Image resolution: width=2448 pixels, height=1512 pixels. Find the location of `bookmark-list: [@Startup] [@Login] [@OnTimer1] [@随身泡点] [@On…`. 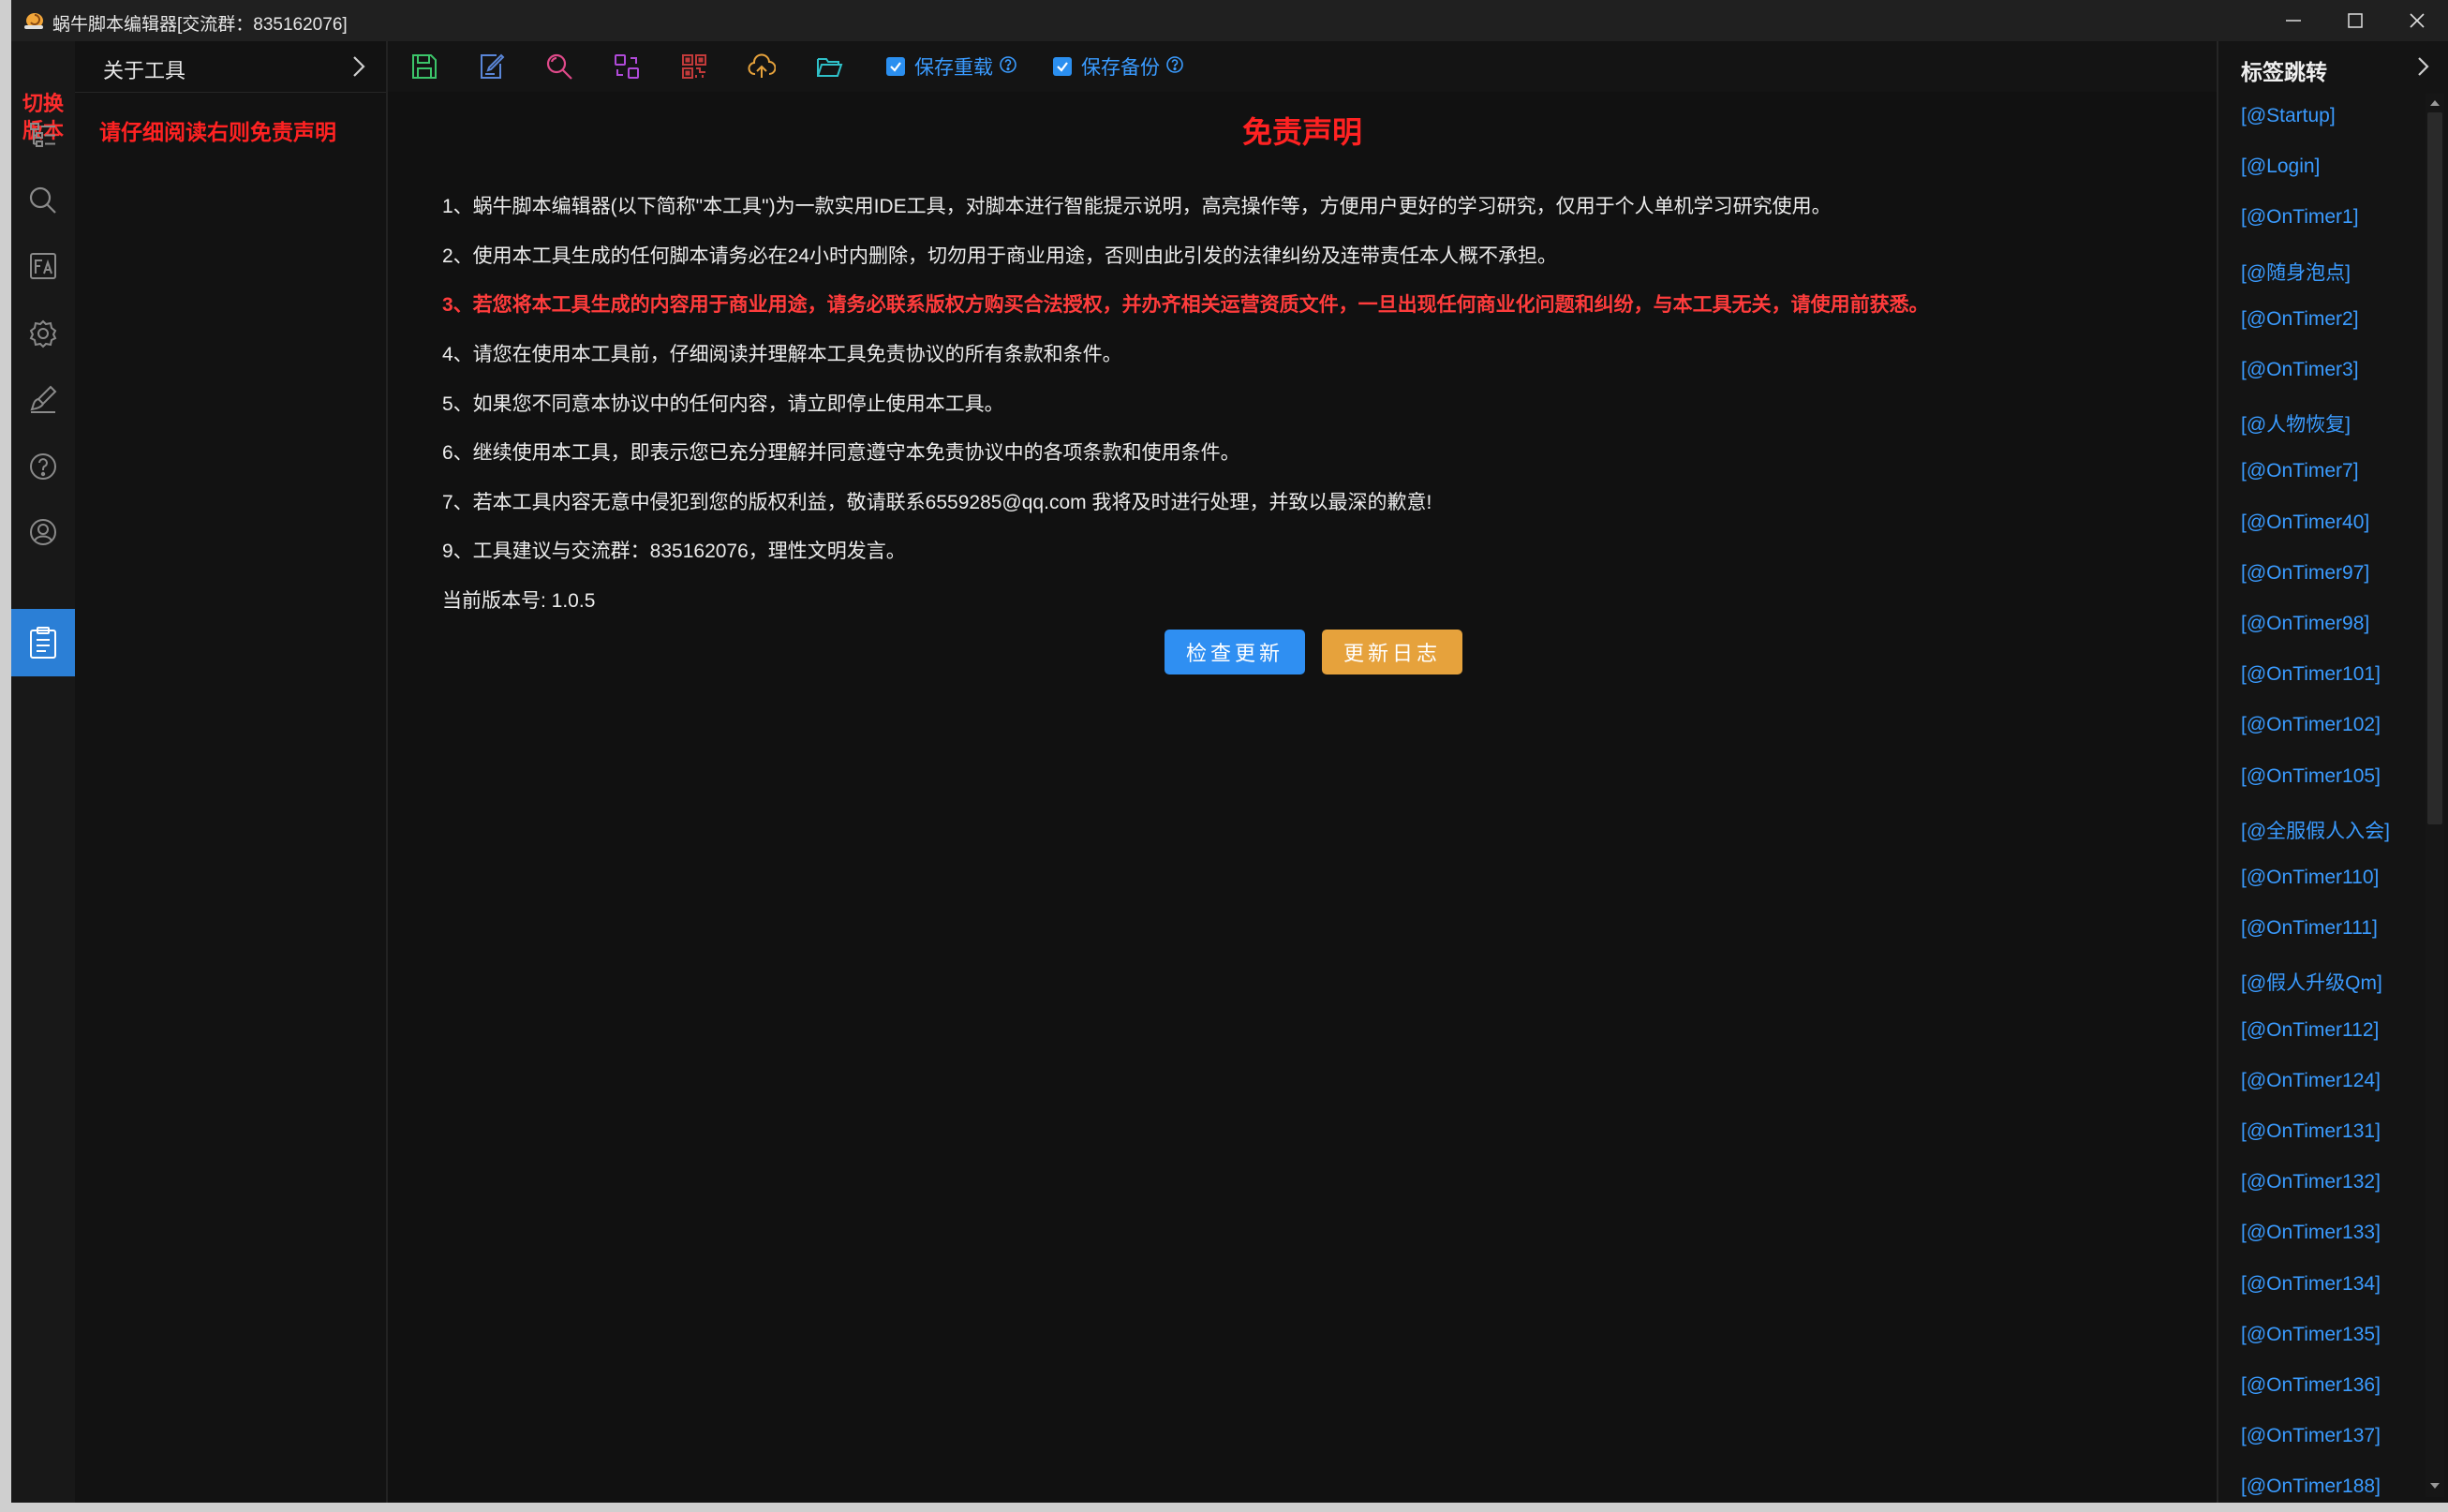

bookmark-list: [@Startup] [@Login] [@OnTimer1] [@随身泡点] [@On… is located at coordinates (2320, 797).